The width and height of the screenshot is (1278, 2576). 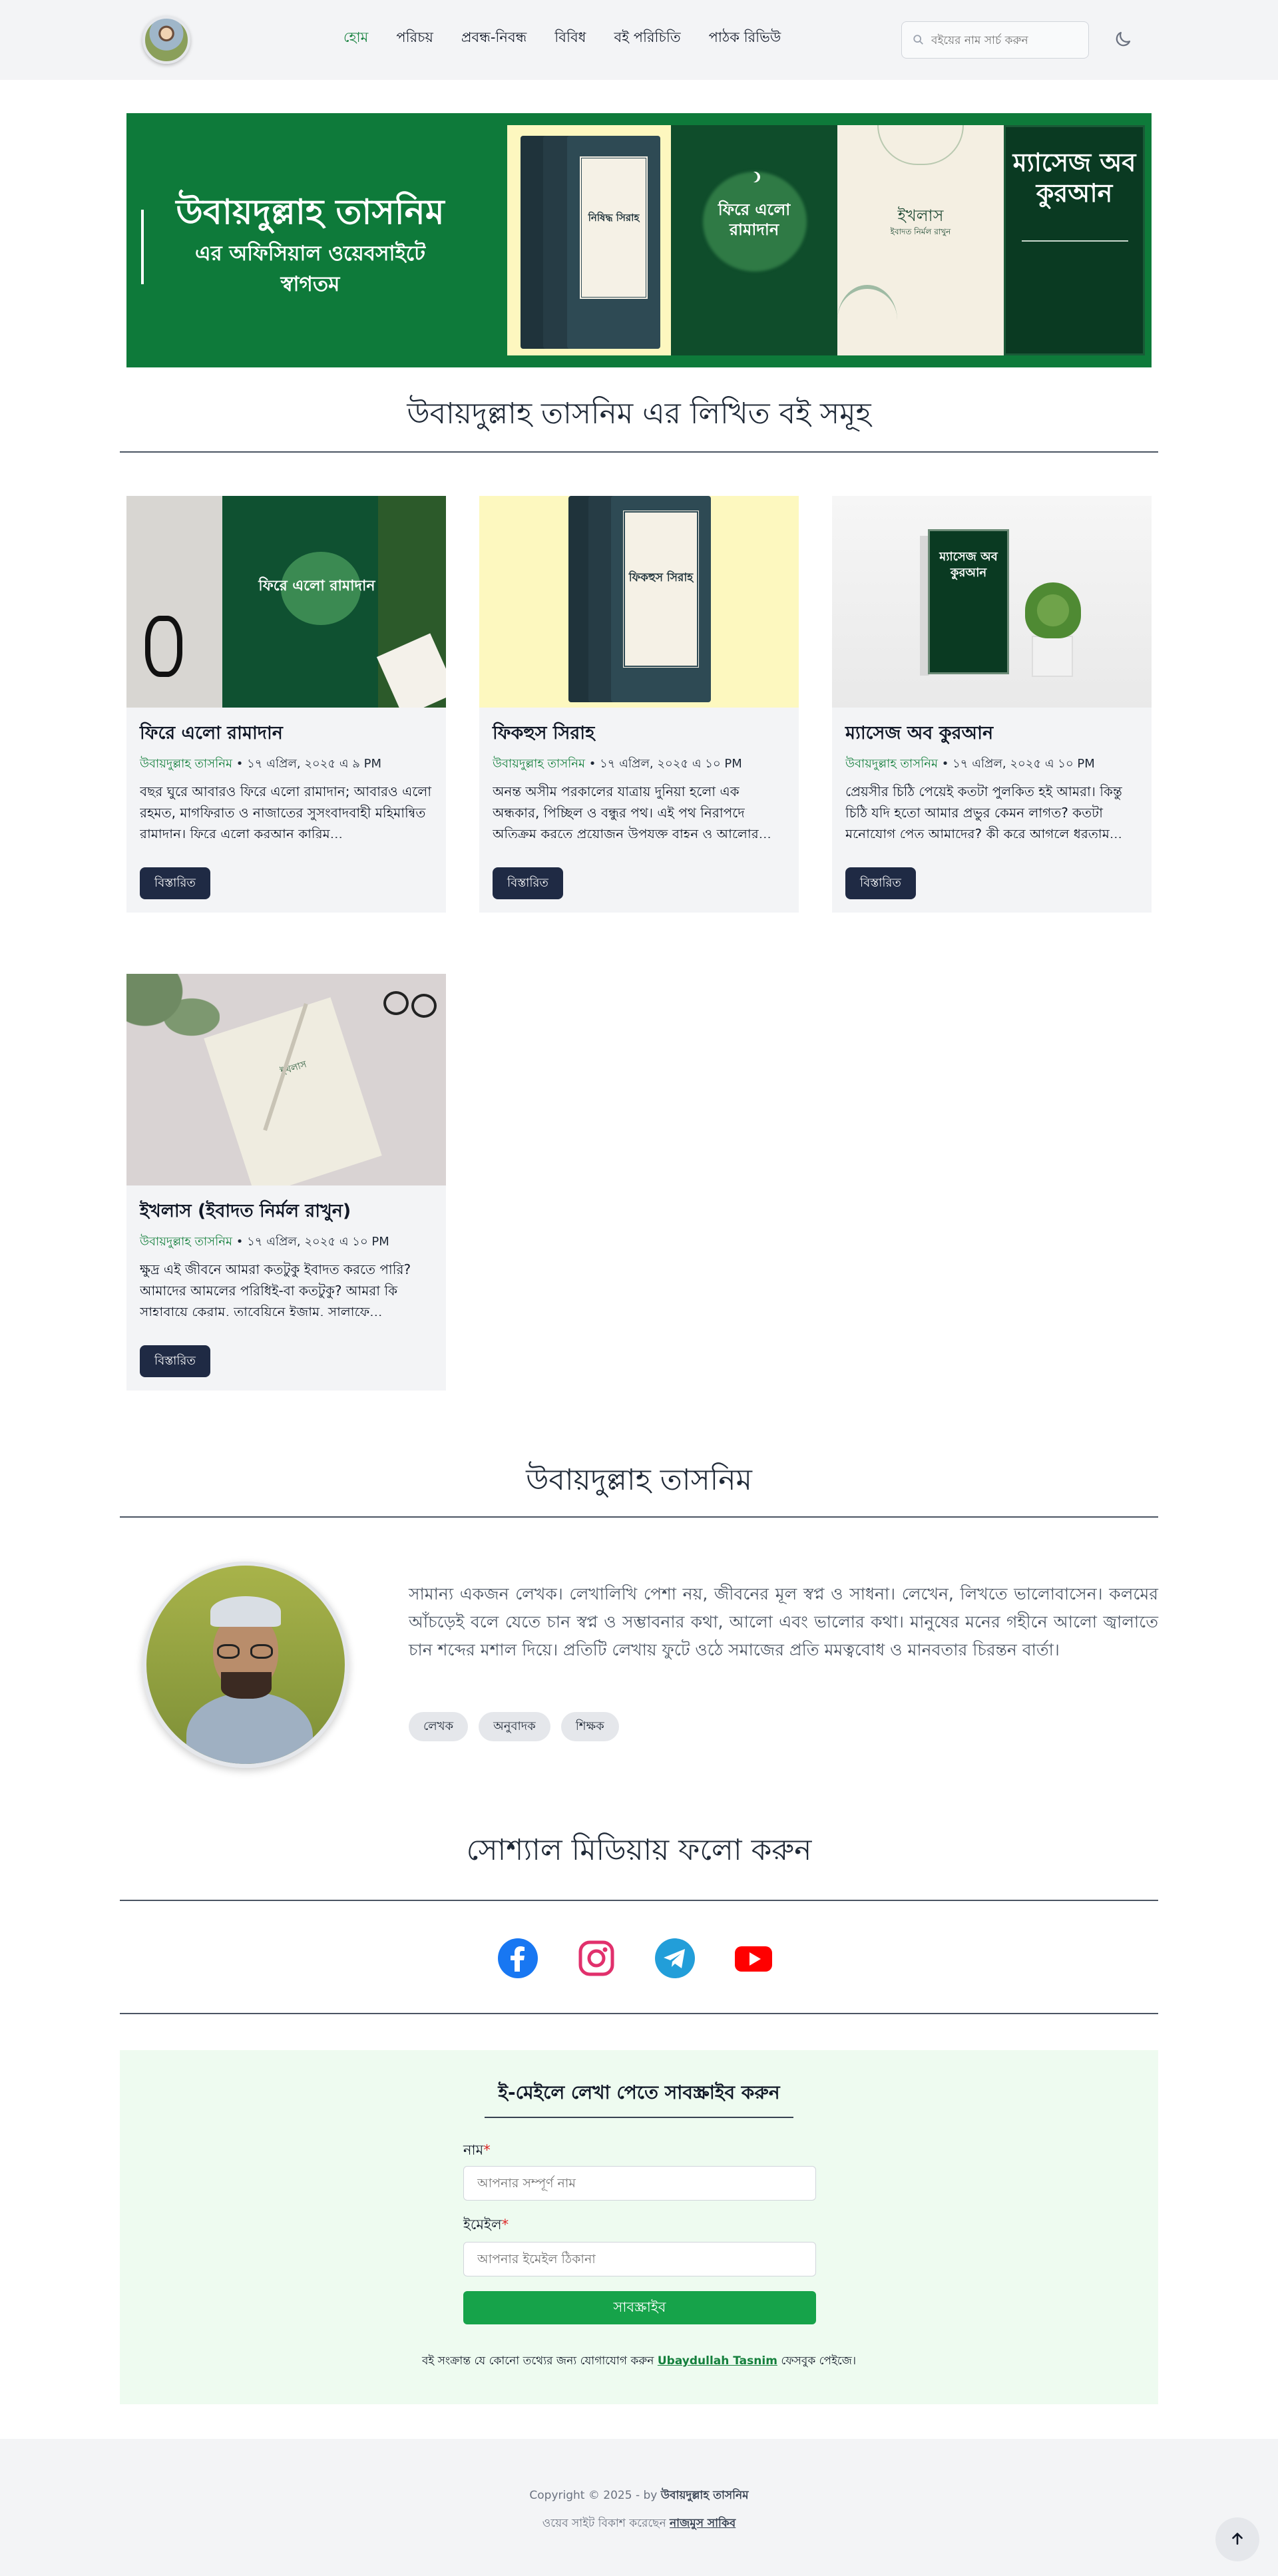 What do you see at coordinates (992, 602) in the screenshot?
I see `book-card-image: ম্যাসেজ অব কুরআন` at bounding box center [992, 602].